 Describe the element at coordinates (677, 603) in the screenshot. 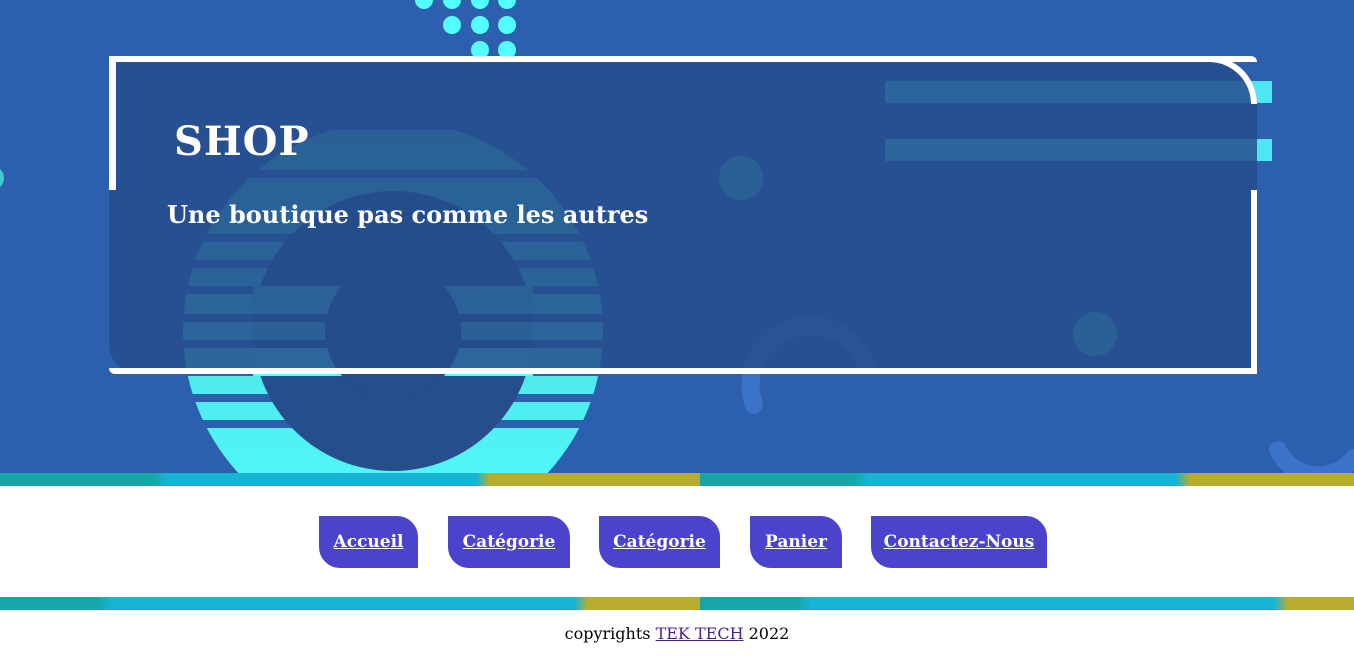

I see `divider-stripe-bottom` at that location.